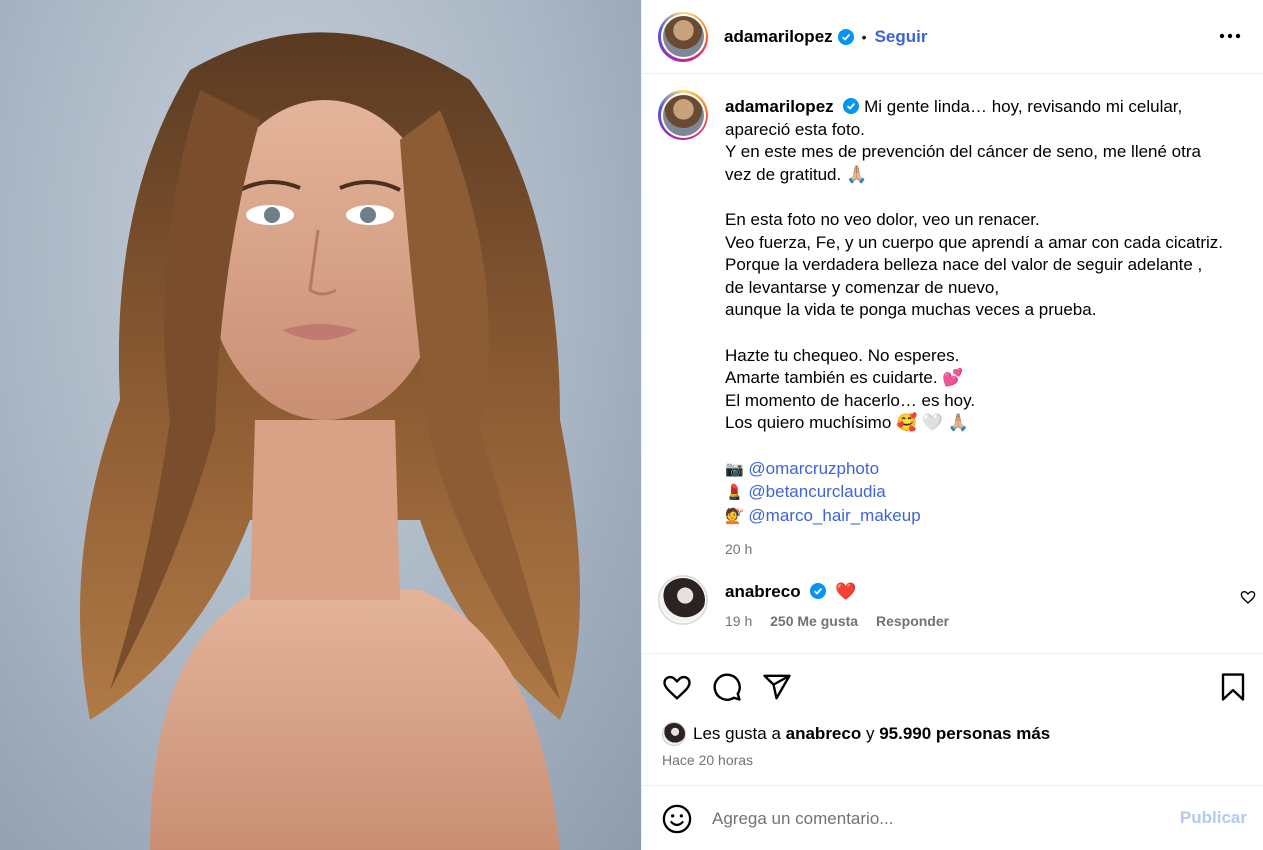 This screenshot has width=1263, height=850. What do you see at coordinates (847, 423) in the screenshot?
I see `caption-line: Los quiero muchísimo 🥰 🤍 🙏🏼` at bounding box center [847, 423].